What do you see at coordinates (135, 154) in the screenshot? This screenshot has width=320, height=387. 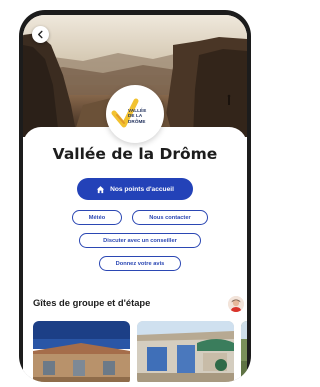 I see `page-title: Vallée de la Drôme` at bounding box center [135, 154].